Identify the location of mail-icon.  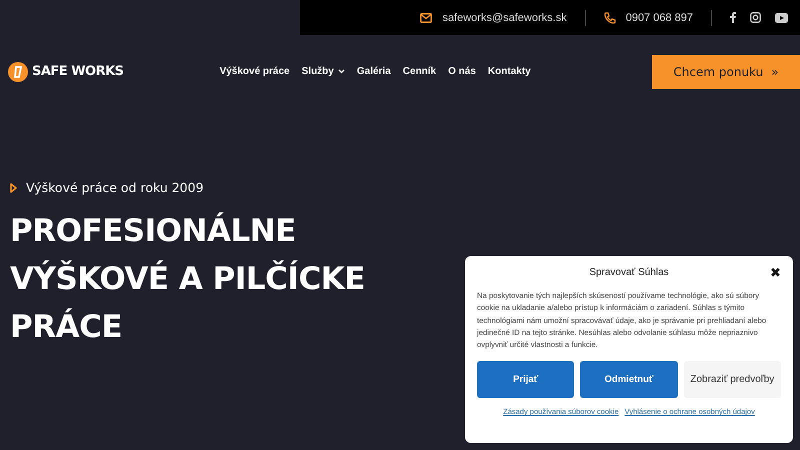
(426, 17).